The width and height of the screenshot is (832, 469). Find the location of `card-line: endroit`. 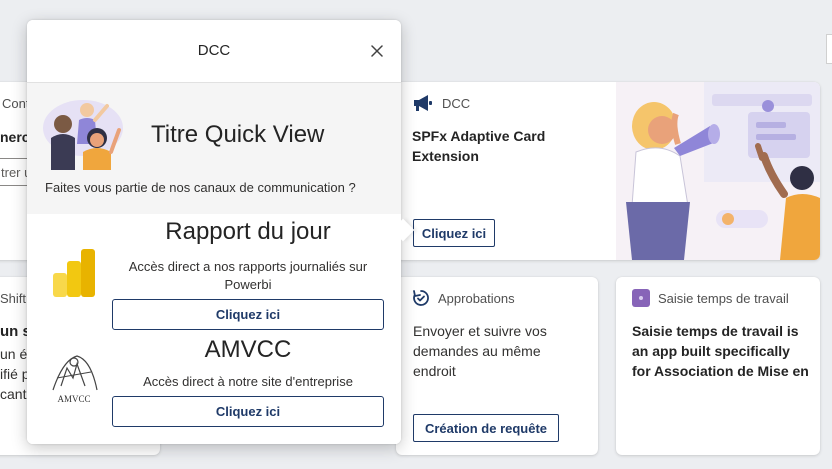

card-line: endroit is located at coordinates (434, 371).